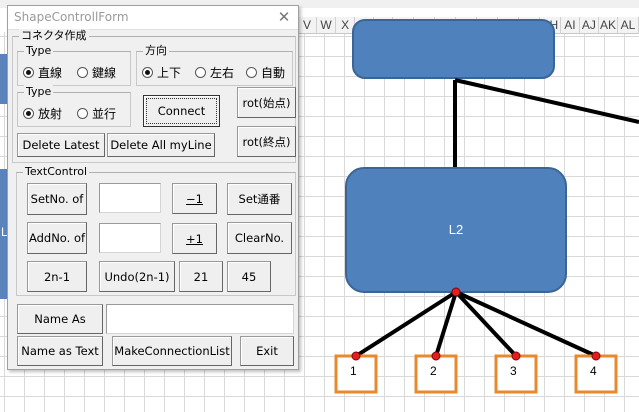 This screenshot has width=639, height=412. Describe the element at coordinates (28, 72) in the screenshot. I see `radio-straight-dot` at that location.